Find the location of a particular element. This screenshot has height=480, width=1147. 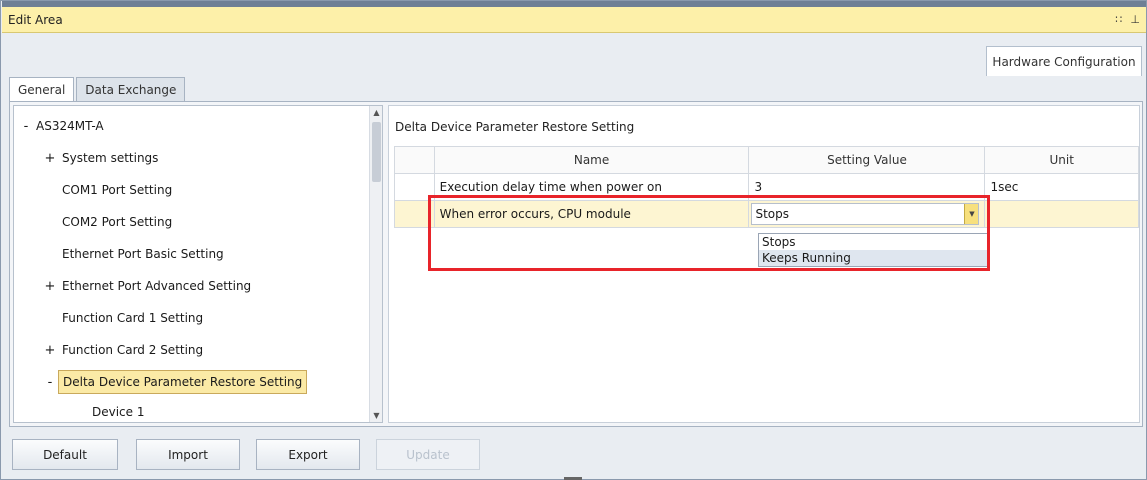

tree-item-label: System settings is located at coordinates (110, 158).